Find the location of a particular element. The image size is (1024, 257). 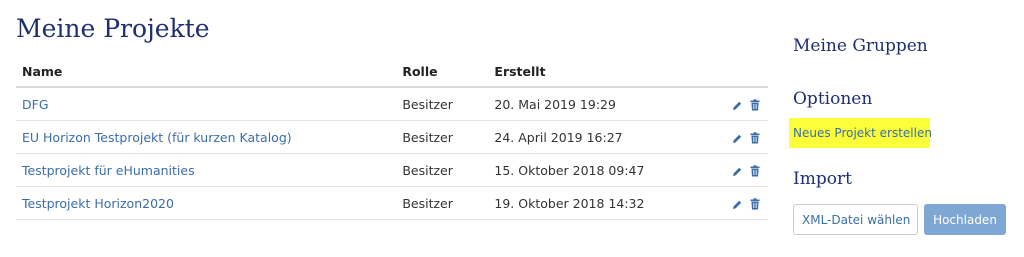

project-created: 24. April 2019 16:27 is located at coordinates (607, 137).